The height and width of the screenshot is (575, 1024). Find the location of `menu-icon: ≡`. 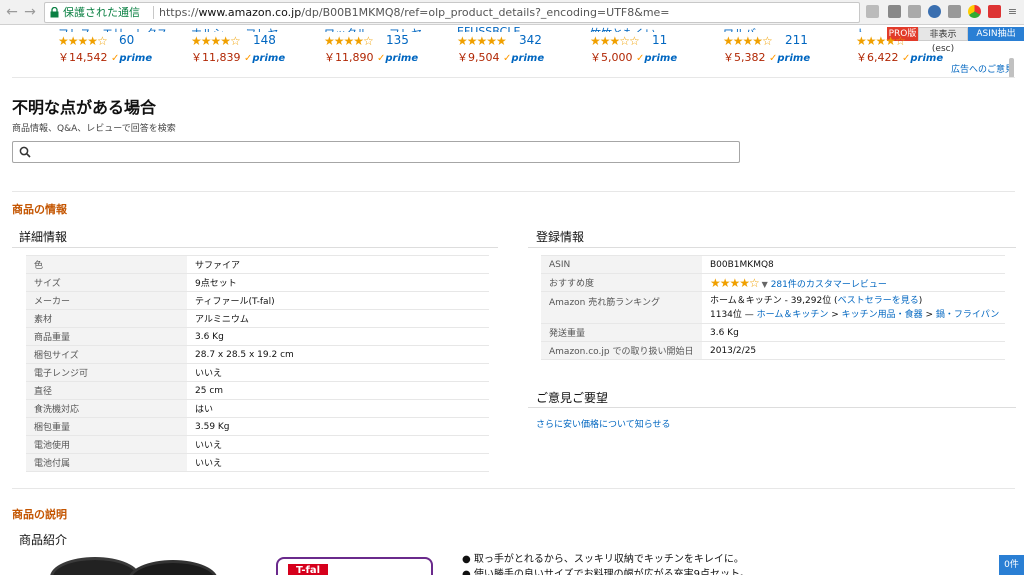

menu-icon: ≡ is located at coordinates (1012, 11).